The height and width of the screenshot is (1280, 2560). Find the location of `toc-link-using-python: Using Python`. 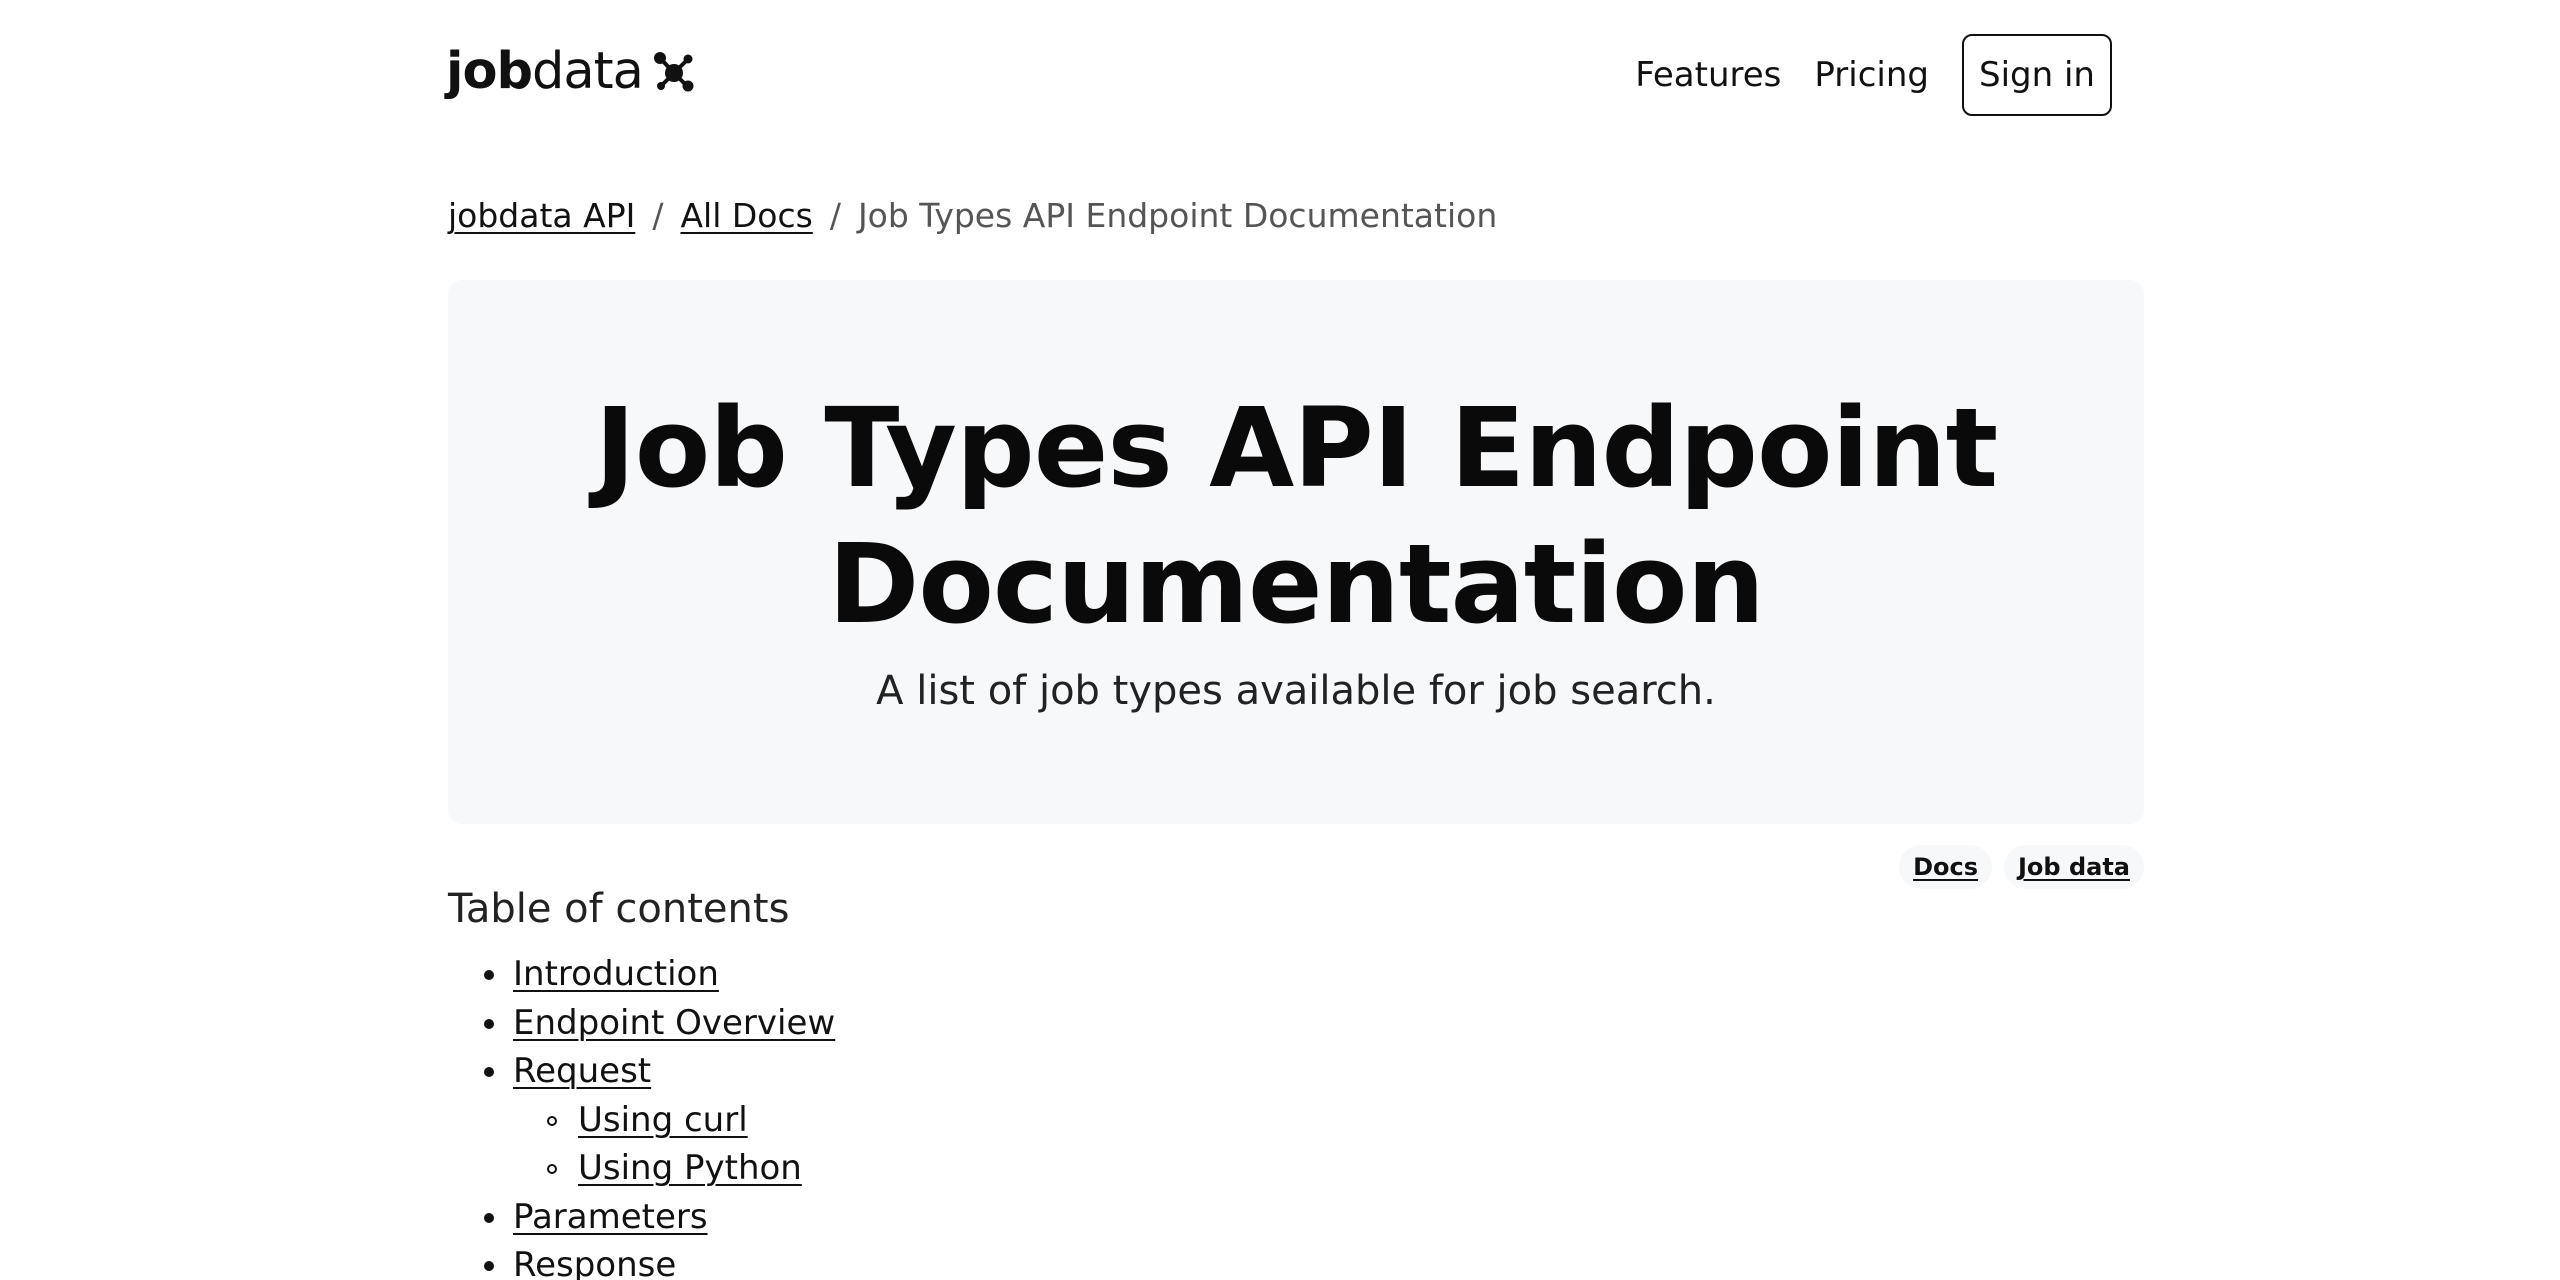

toc-link-using-python: Using Python is located at coordinates (690, 1168).